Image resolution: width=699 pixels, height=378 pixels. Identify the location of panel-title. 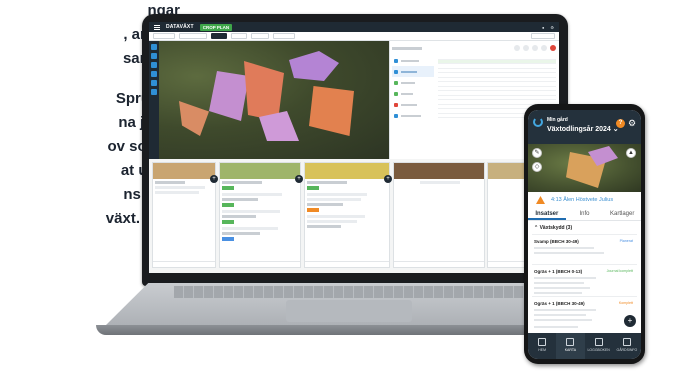
(407, 48).